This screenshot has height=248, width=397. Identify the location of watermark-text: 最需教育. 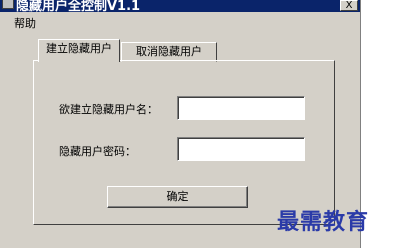
(323, 222).